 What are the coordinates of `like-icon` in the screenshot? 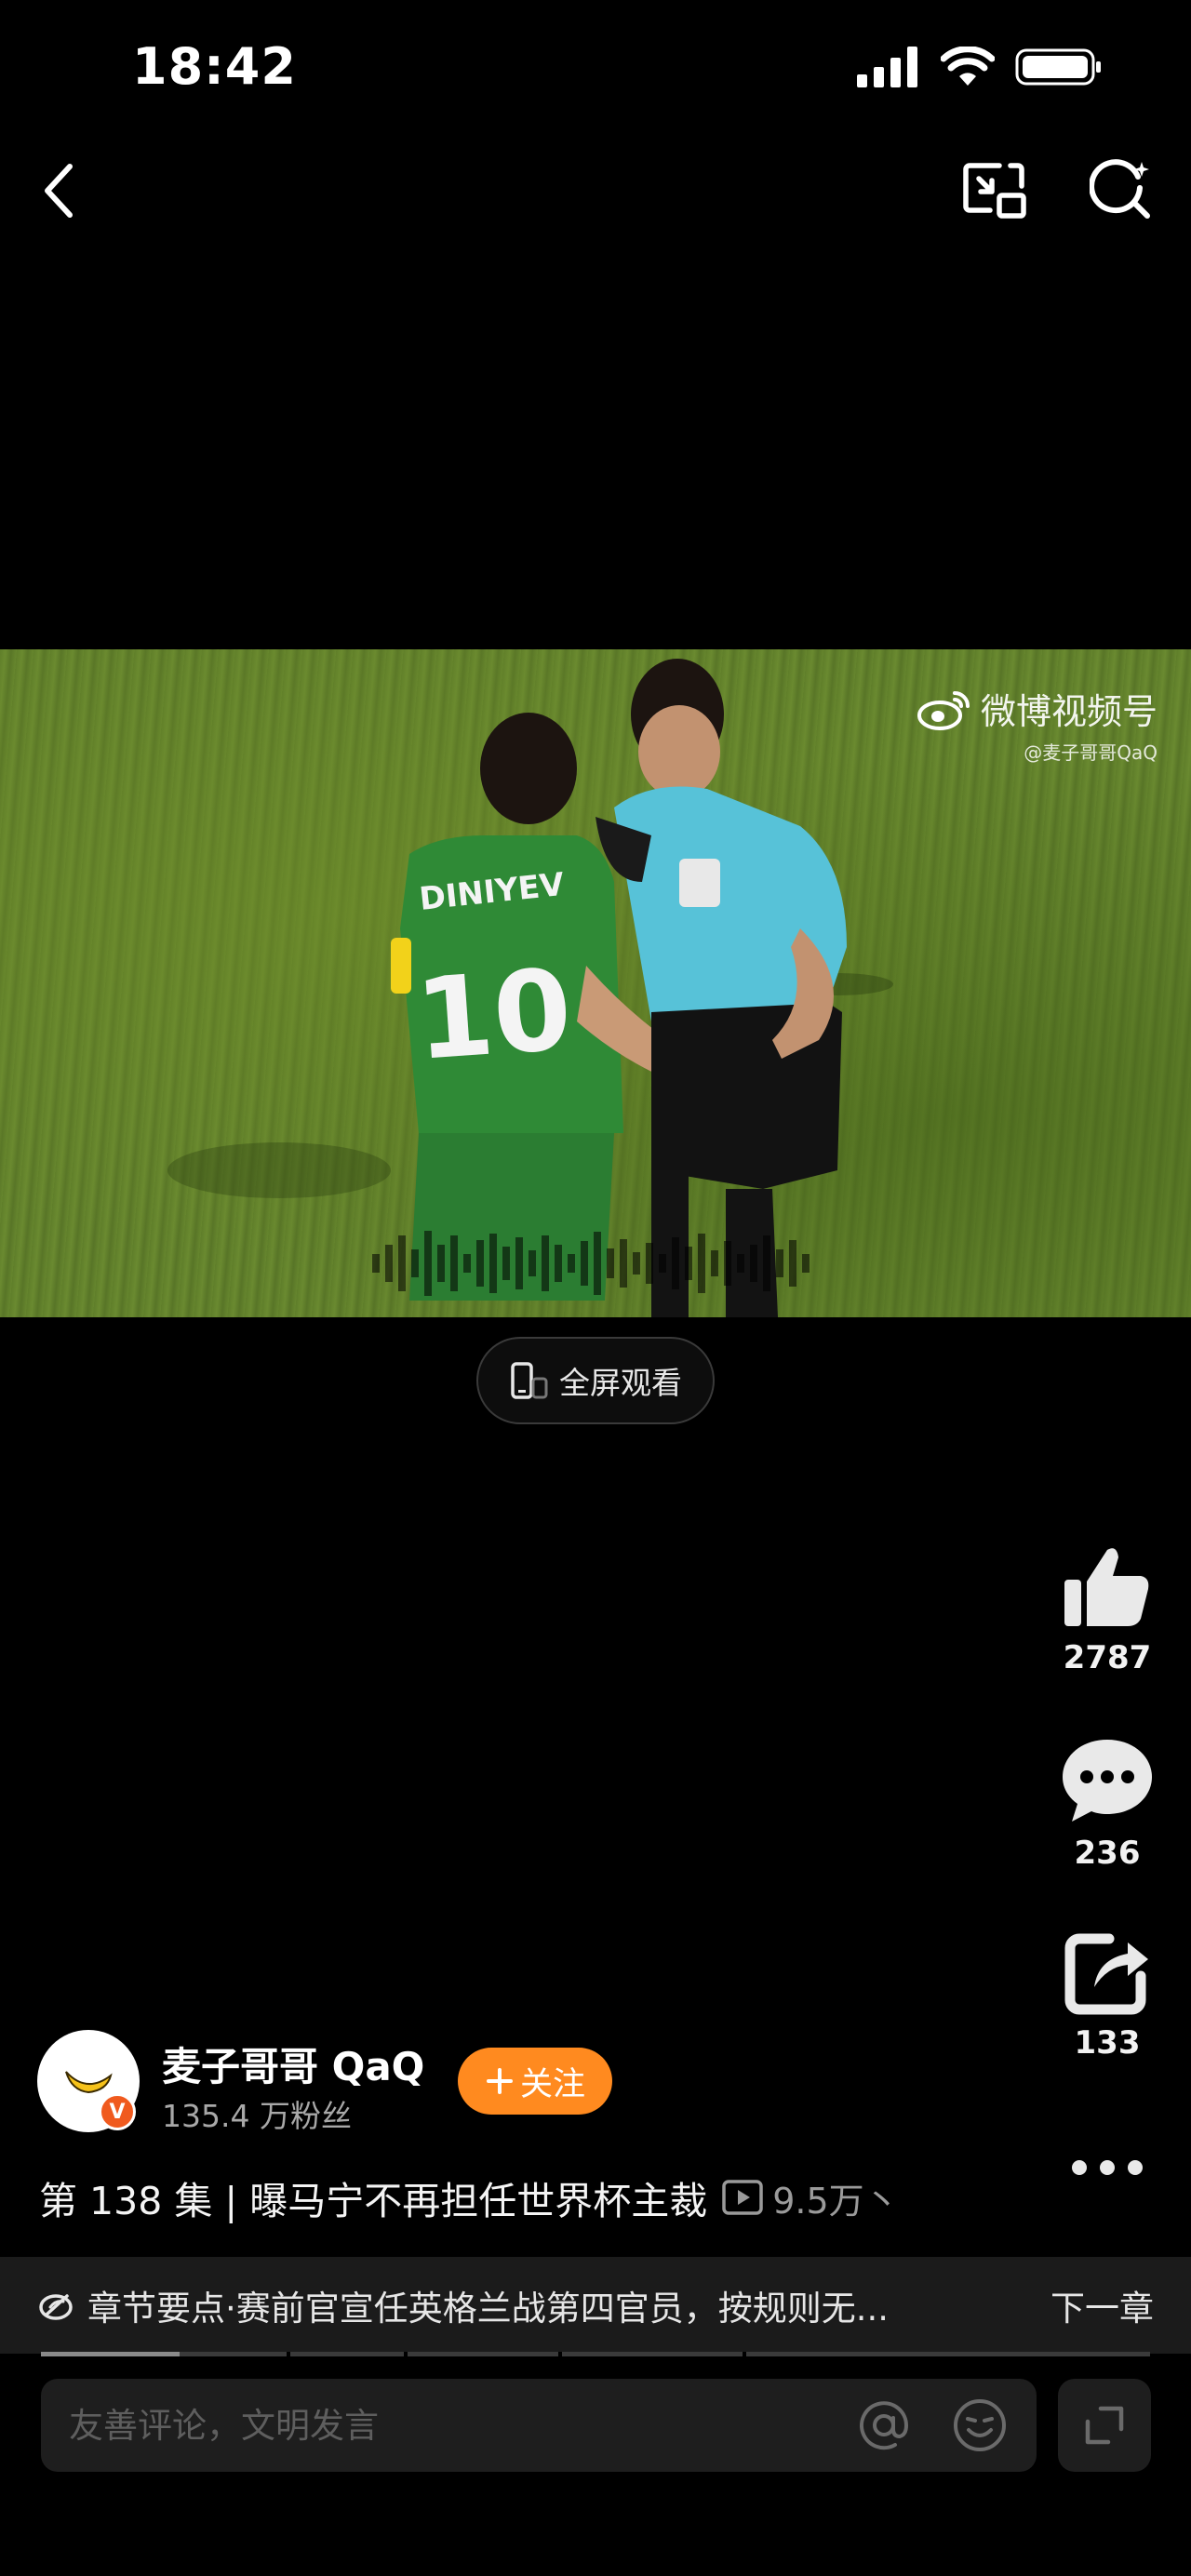 It's located at (1106, 1587).